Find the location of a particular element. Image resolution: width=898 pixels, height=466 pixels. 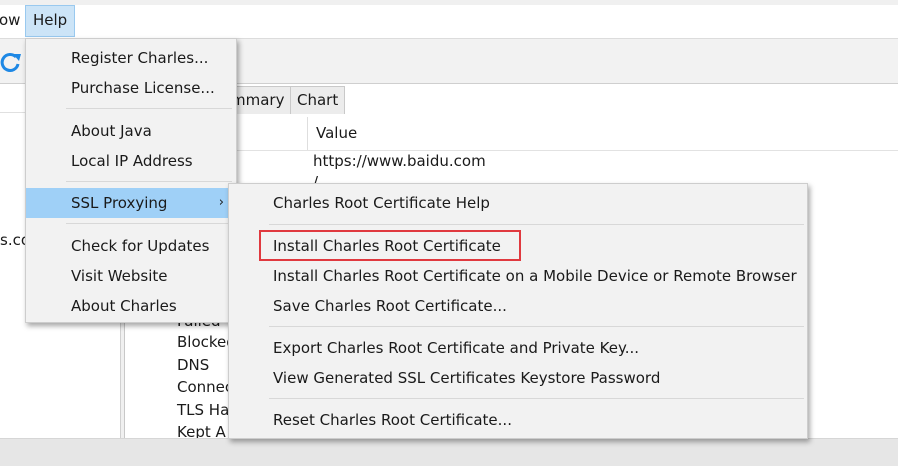

menu-item-label: Check for Updates is located at coordinates (140, 246).